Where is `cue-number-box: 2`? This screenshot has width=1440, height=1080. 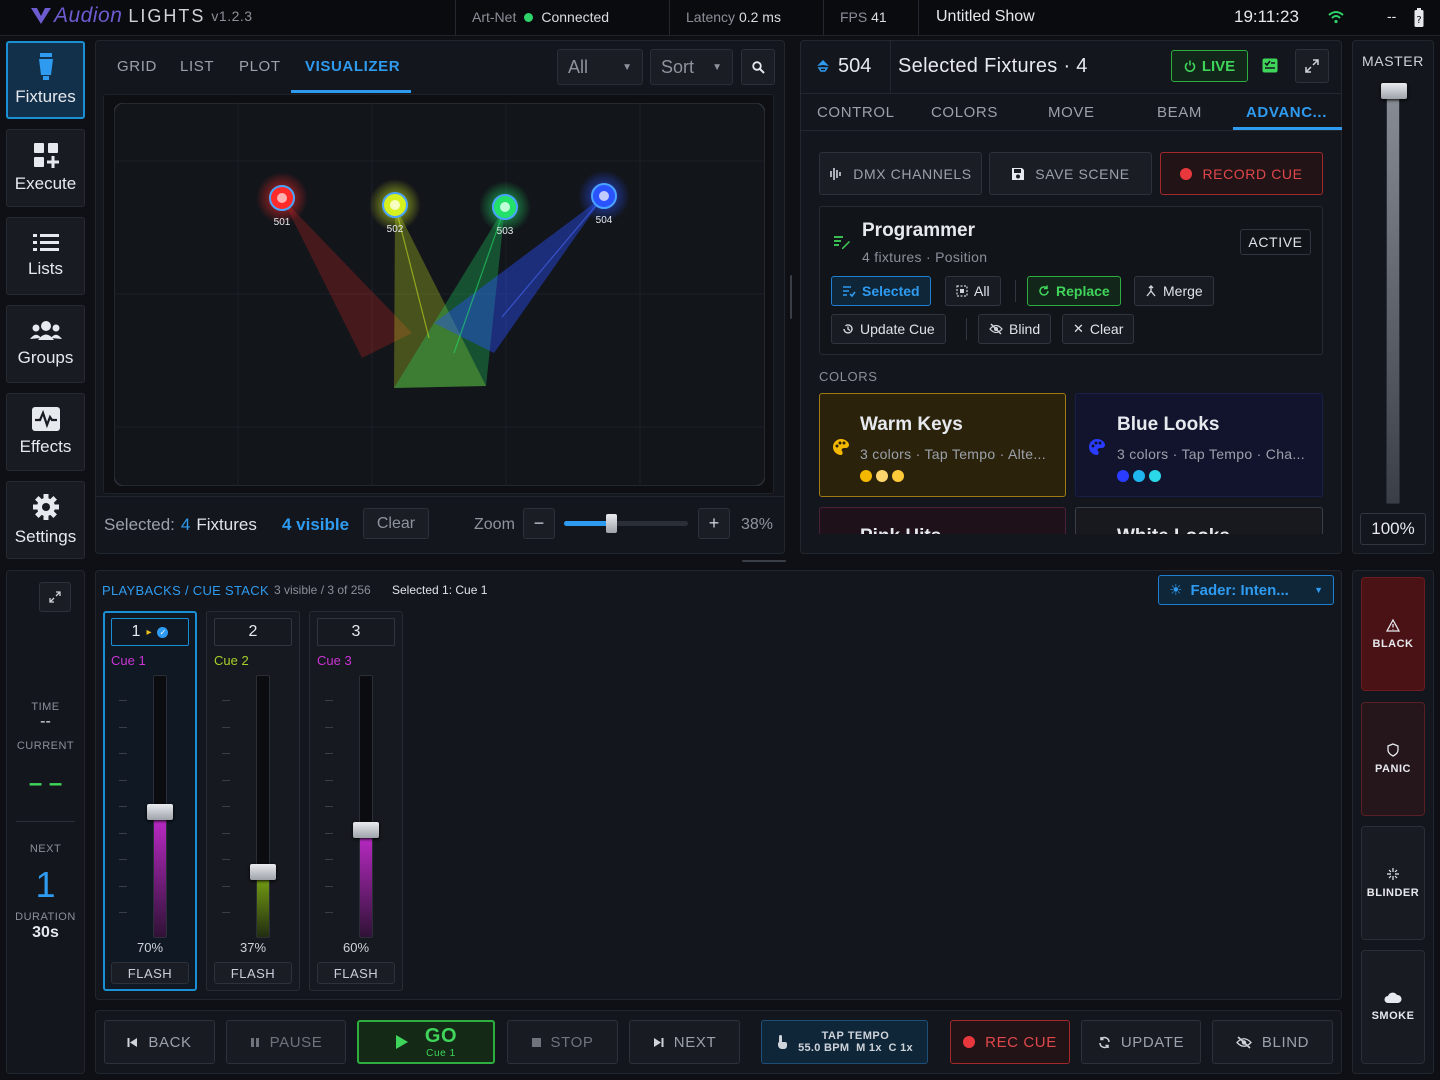 cue-number-box: 2 is located at coordinates (253, 632).